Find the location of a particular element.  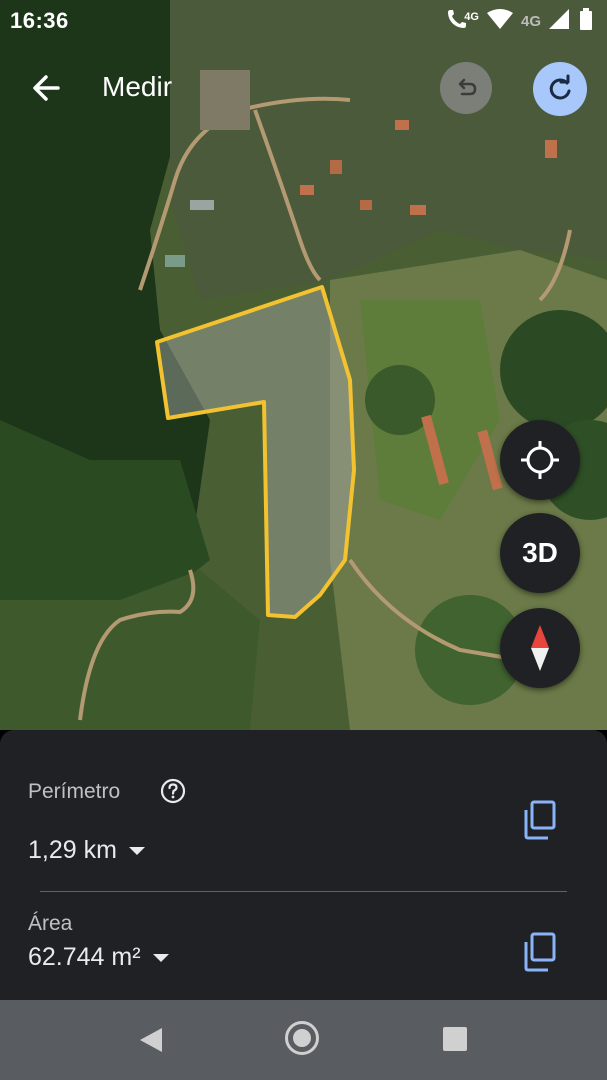

back-button is located at coordinates (48, 88).